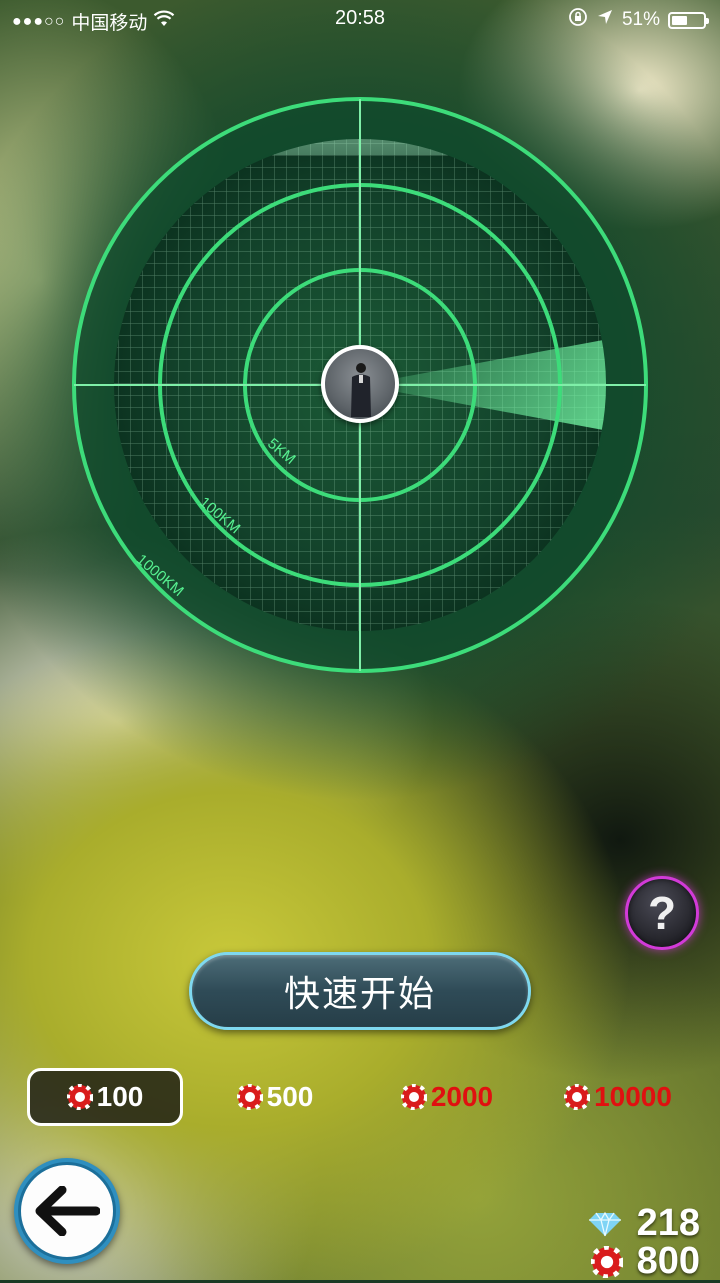 This screenshot has width=720, height=1283. What do you see at coordinates (360, 19) in the screenshot?
I see `status-bar: ●●●○○ 中国移动 20:58 51%` at bounding box center [360, 19].